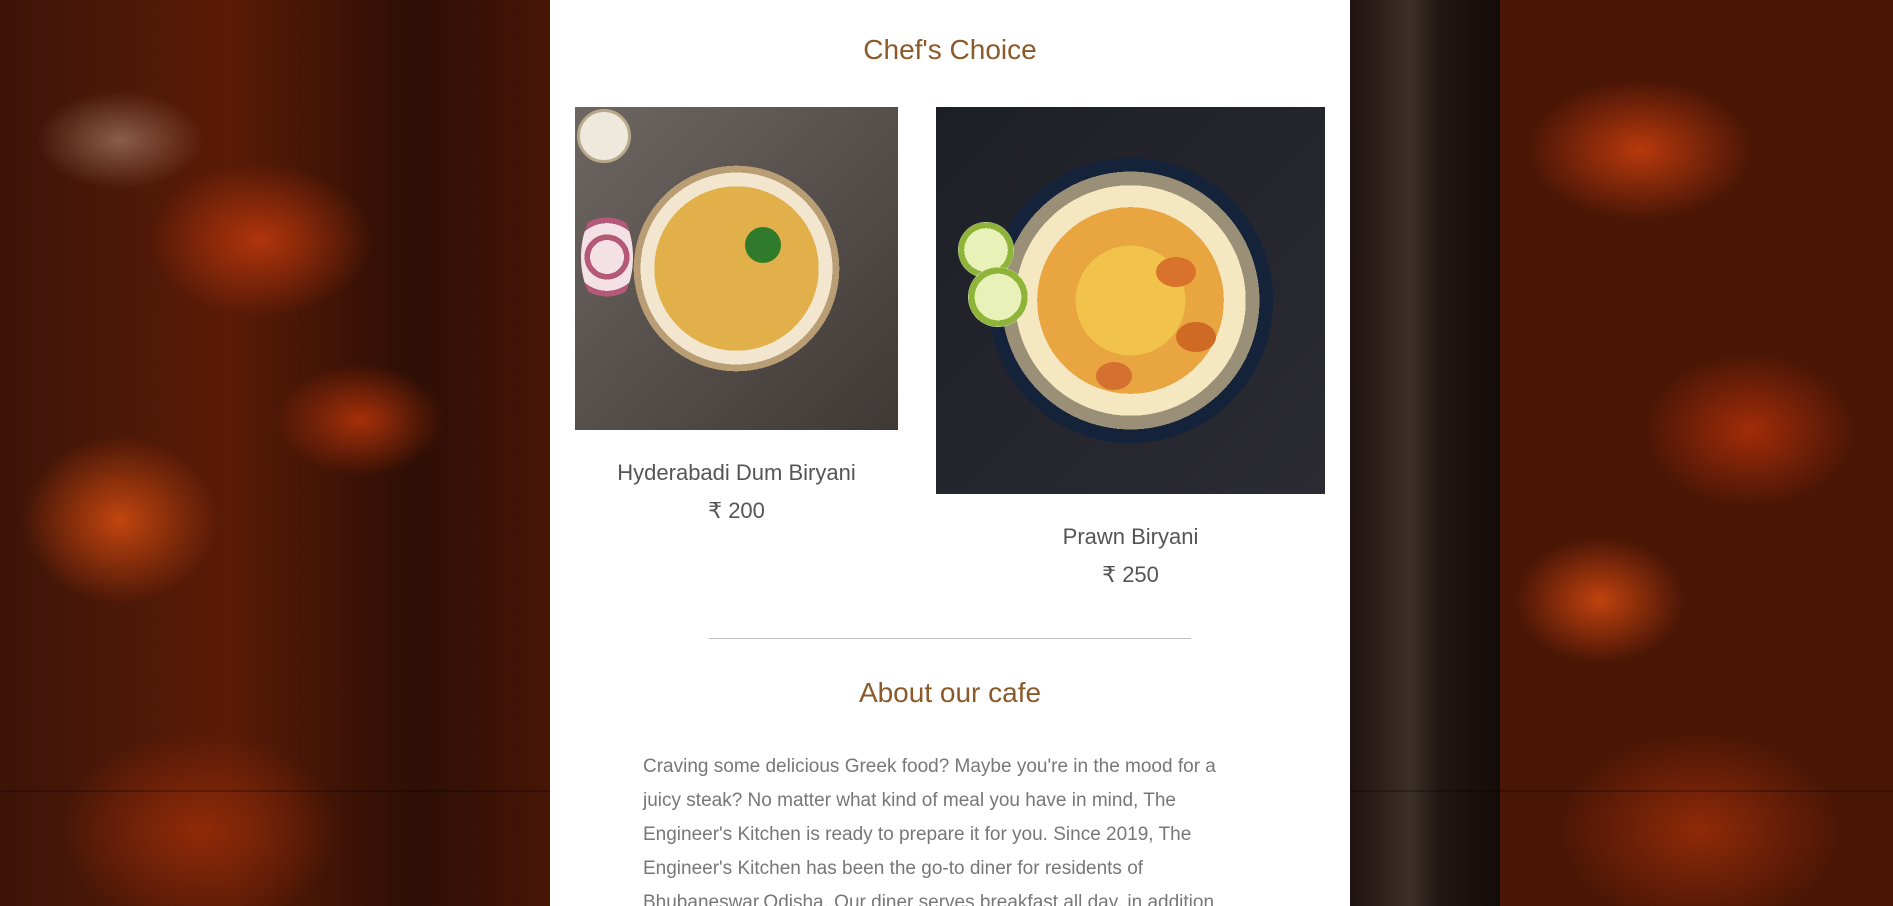 The width and height of the screenshot is (1893, 906). Describe the element at coordinates (763, 245) in the screenshot. I see `mint-leaf-icon` at that location.